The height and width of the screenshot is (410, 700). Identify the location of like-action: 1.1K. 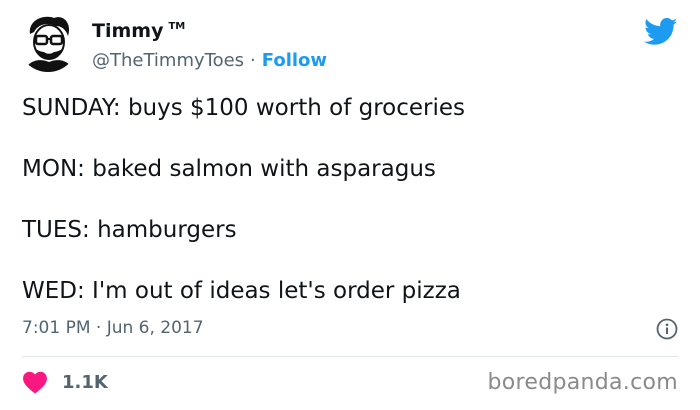
(65, 382).